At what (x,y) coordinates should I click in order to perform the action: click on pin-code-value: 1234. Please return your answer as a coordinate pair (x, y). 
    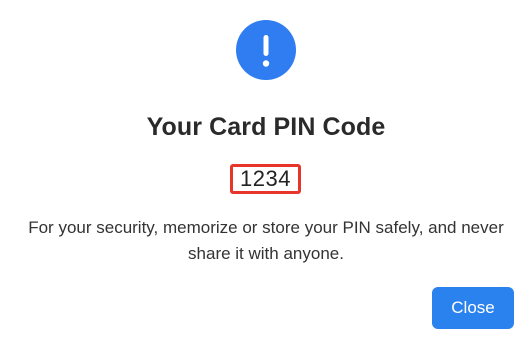
    Looking at the image, I should click on (265, 178).